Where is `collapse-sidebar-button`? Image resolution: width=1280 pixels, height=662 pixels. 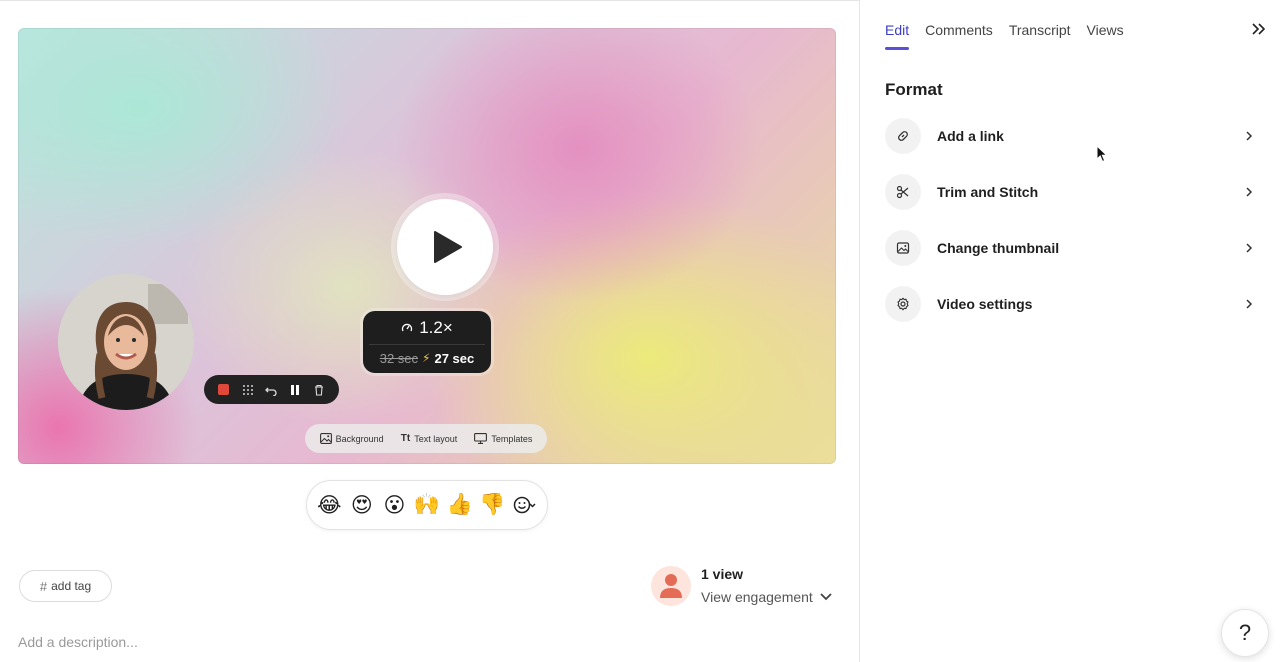
collapse-sidebar-button is located at coordinates (1259, 29).